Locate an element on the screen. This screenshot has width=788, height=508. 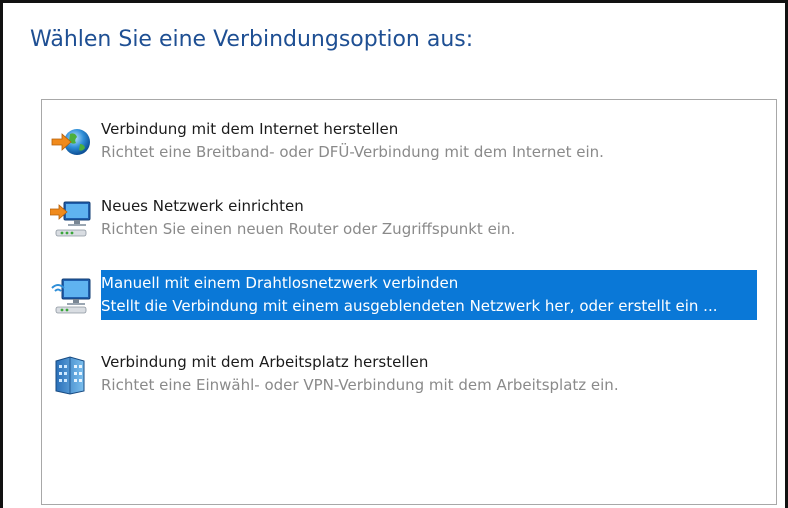
wireless-network-icon is located at coordinates (71, 296).